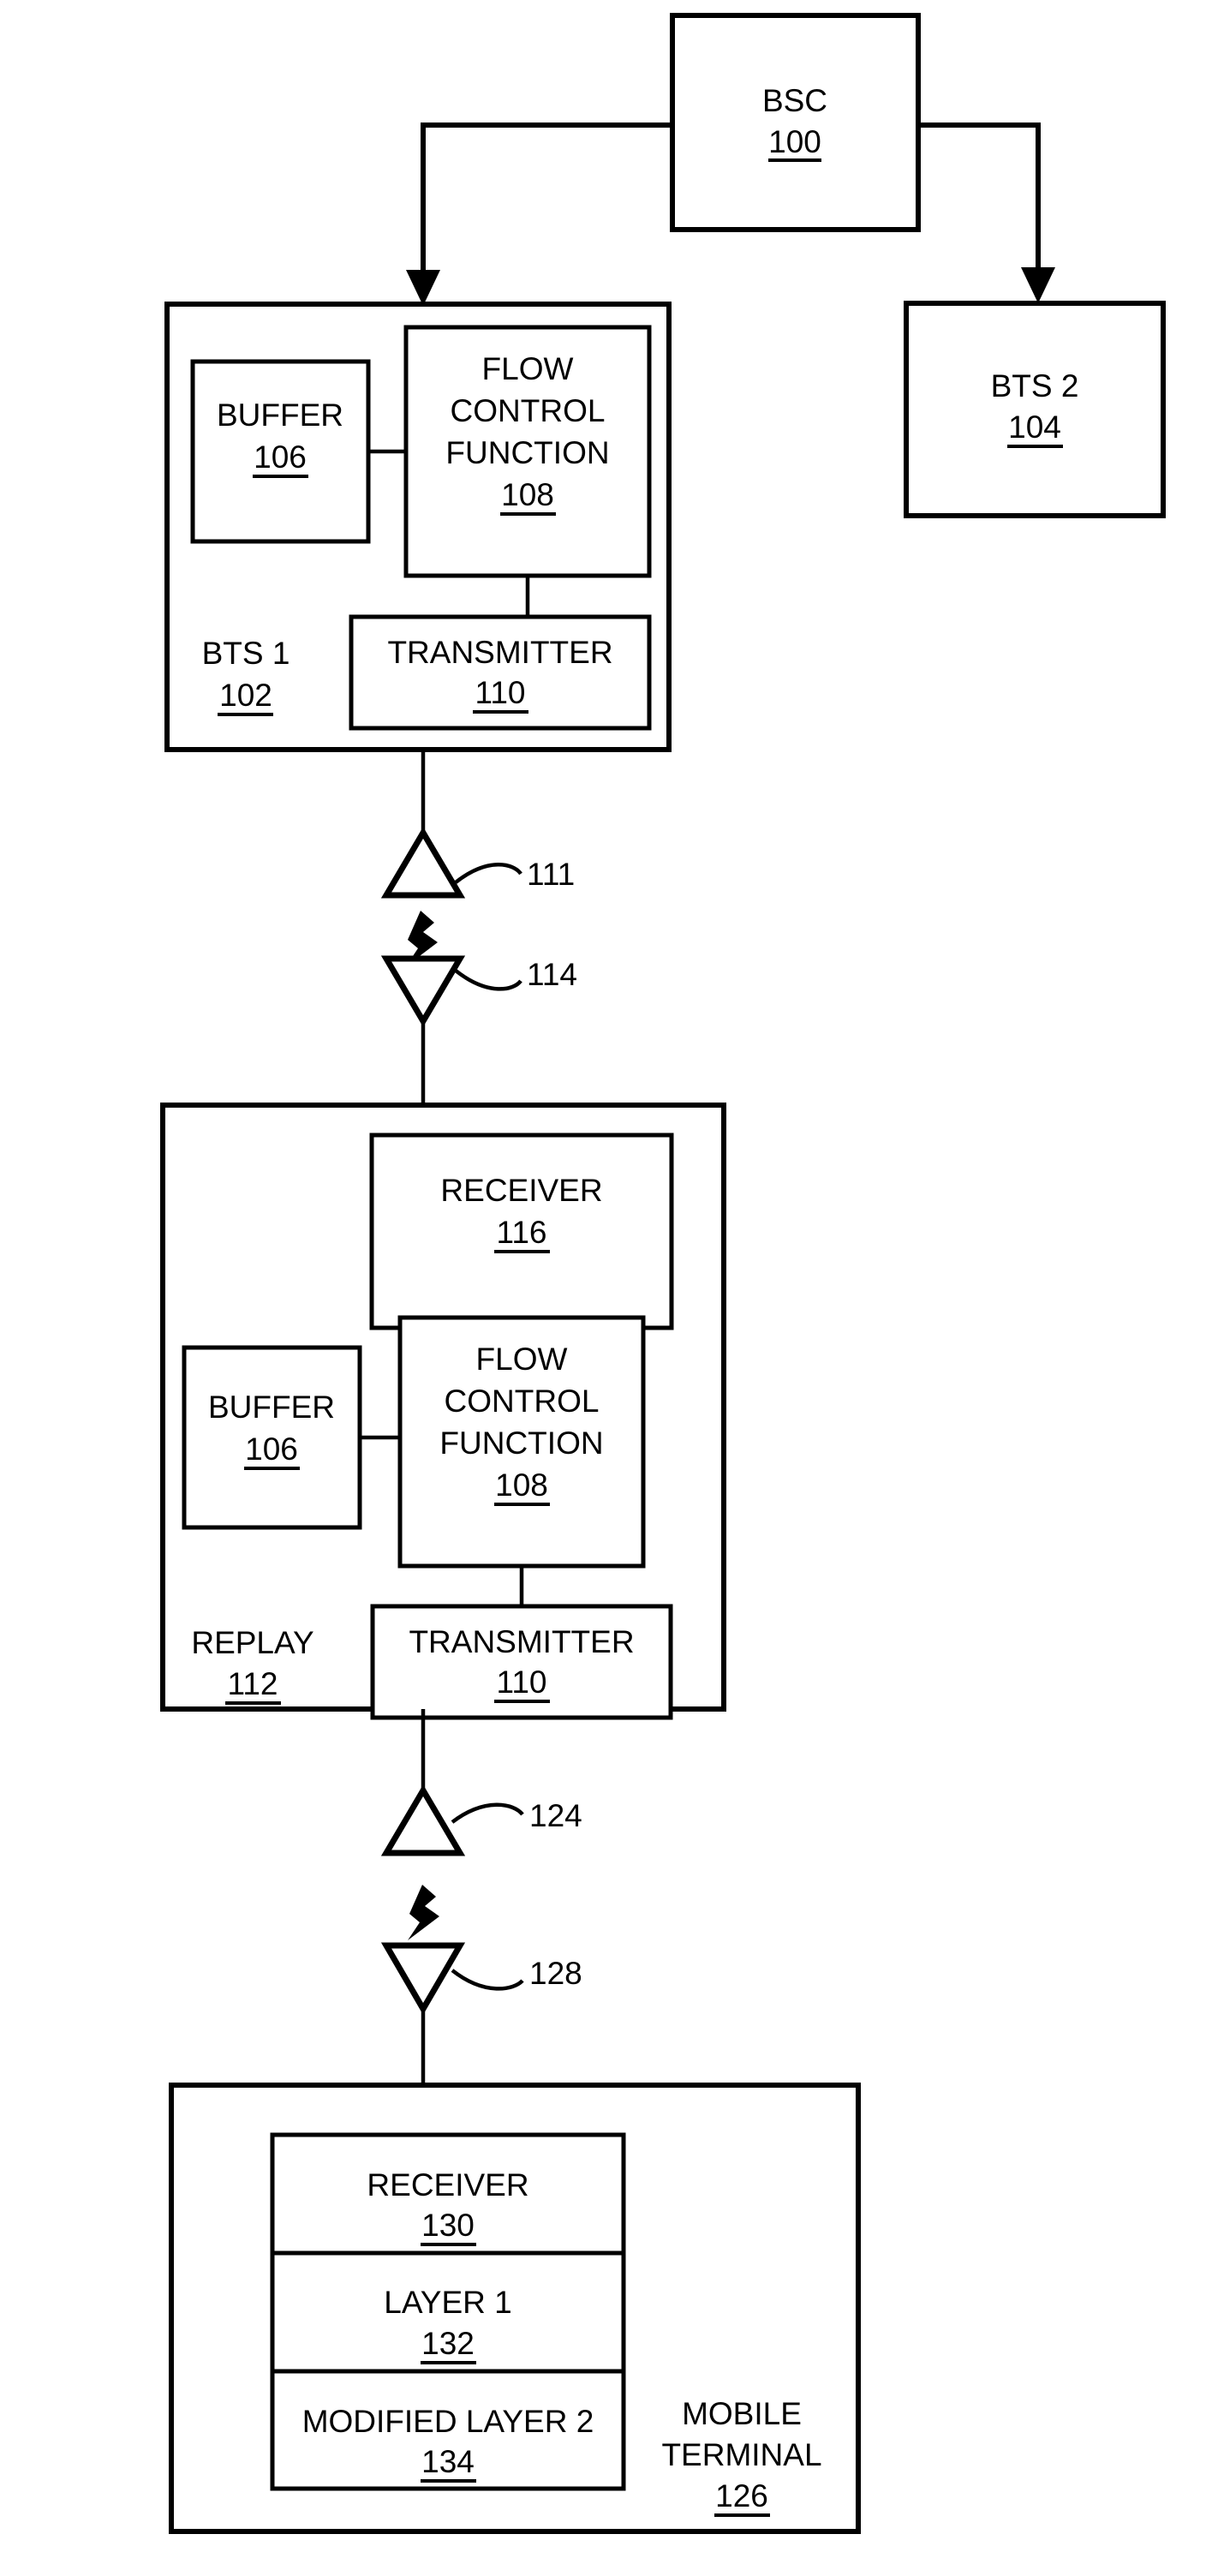 This screenshot has height=2576, width=1212. Describe the element at coordinates (741, 2496) in the screenshot. I see `mobile-terminal-number: 126` at that location.